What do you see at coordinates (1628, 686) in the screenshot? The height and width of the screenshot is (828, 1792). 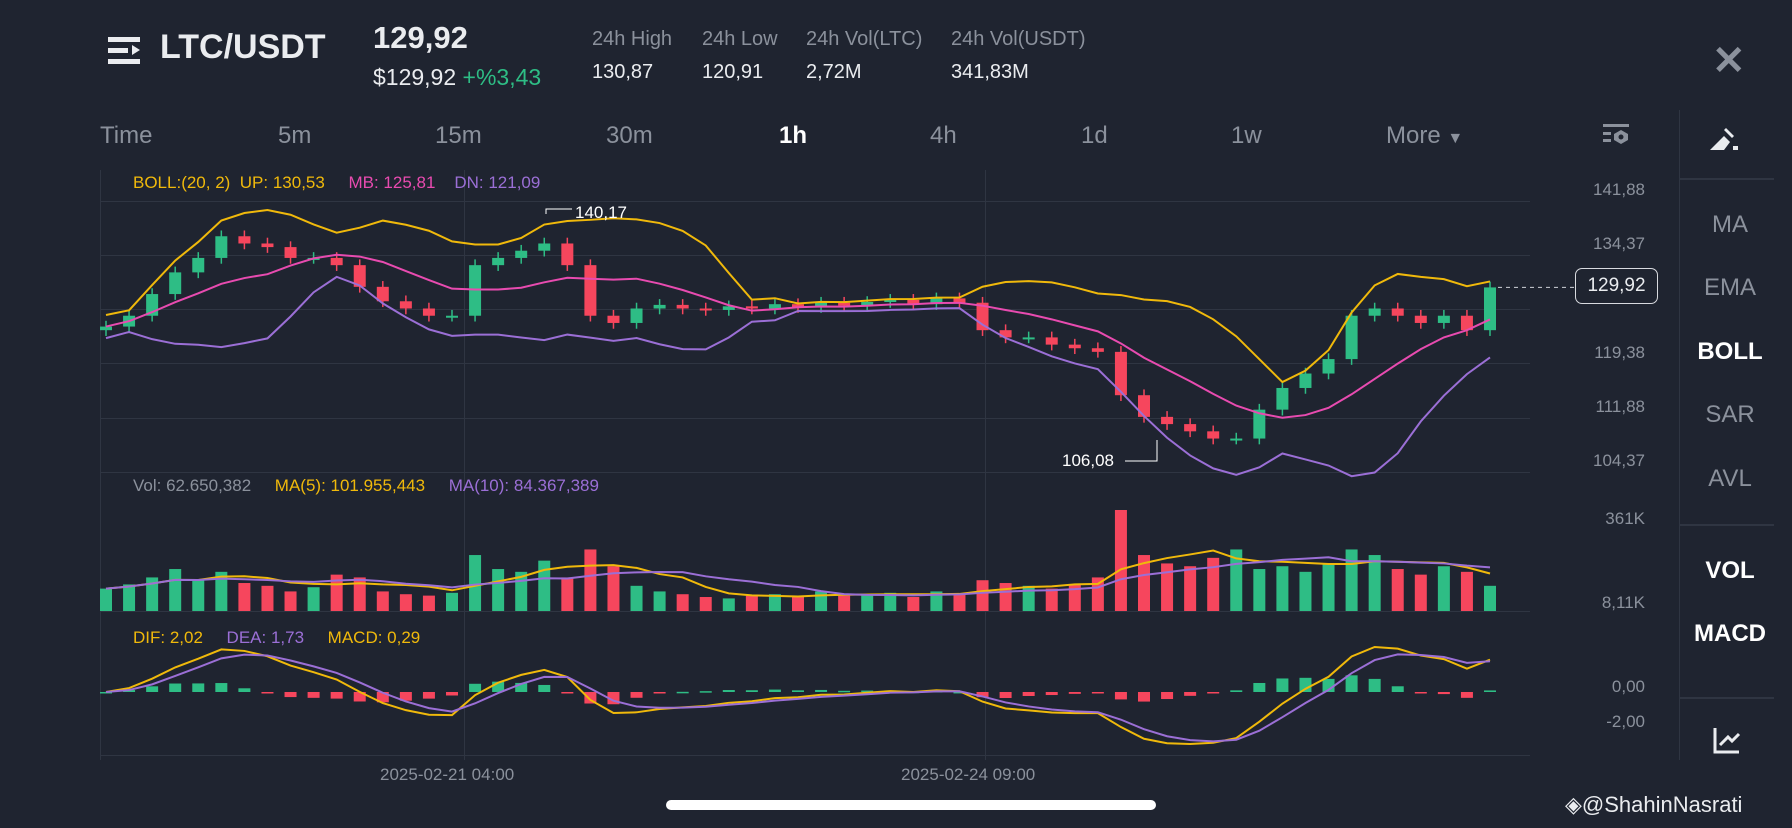 I see `macd-axis-label: 0,00` at bounding box center [1628, 686].